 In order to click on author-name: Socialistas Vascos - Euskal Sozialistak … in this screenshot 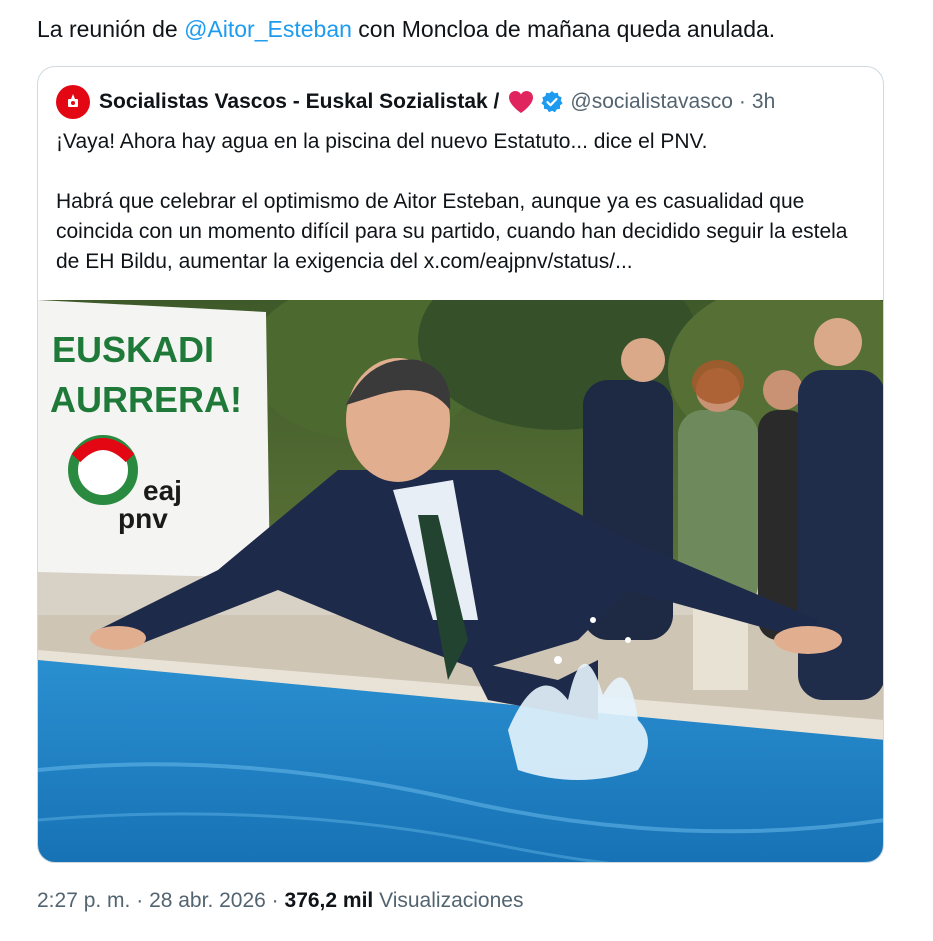, I will do `click(299, 102)`.